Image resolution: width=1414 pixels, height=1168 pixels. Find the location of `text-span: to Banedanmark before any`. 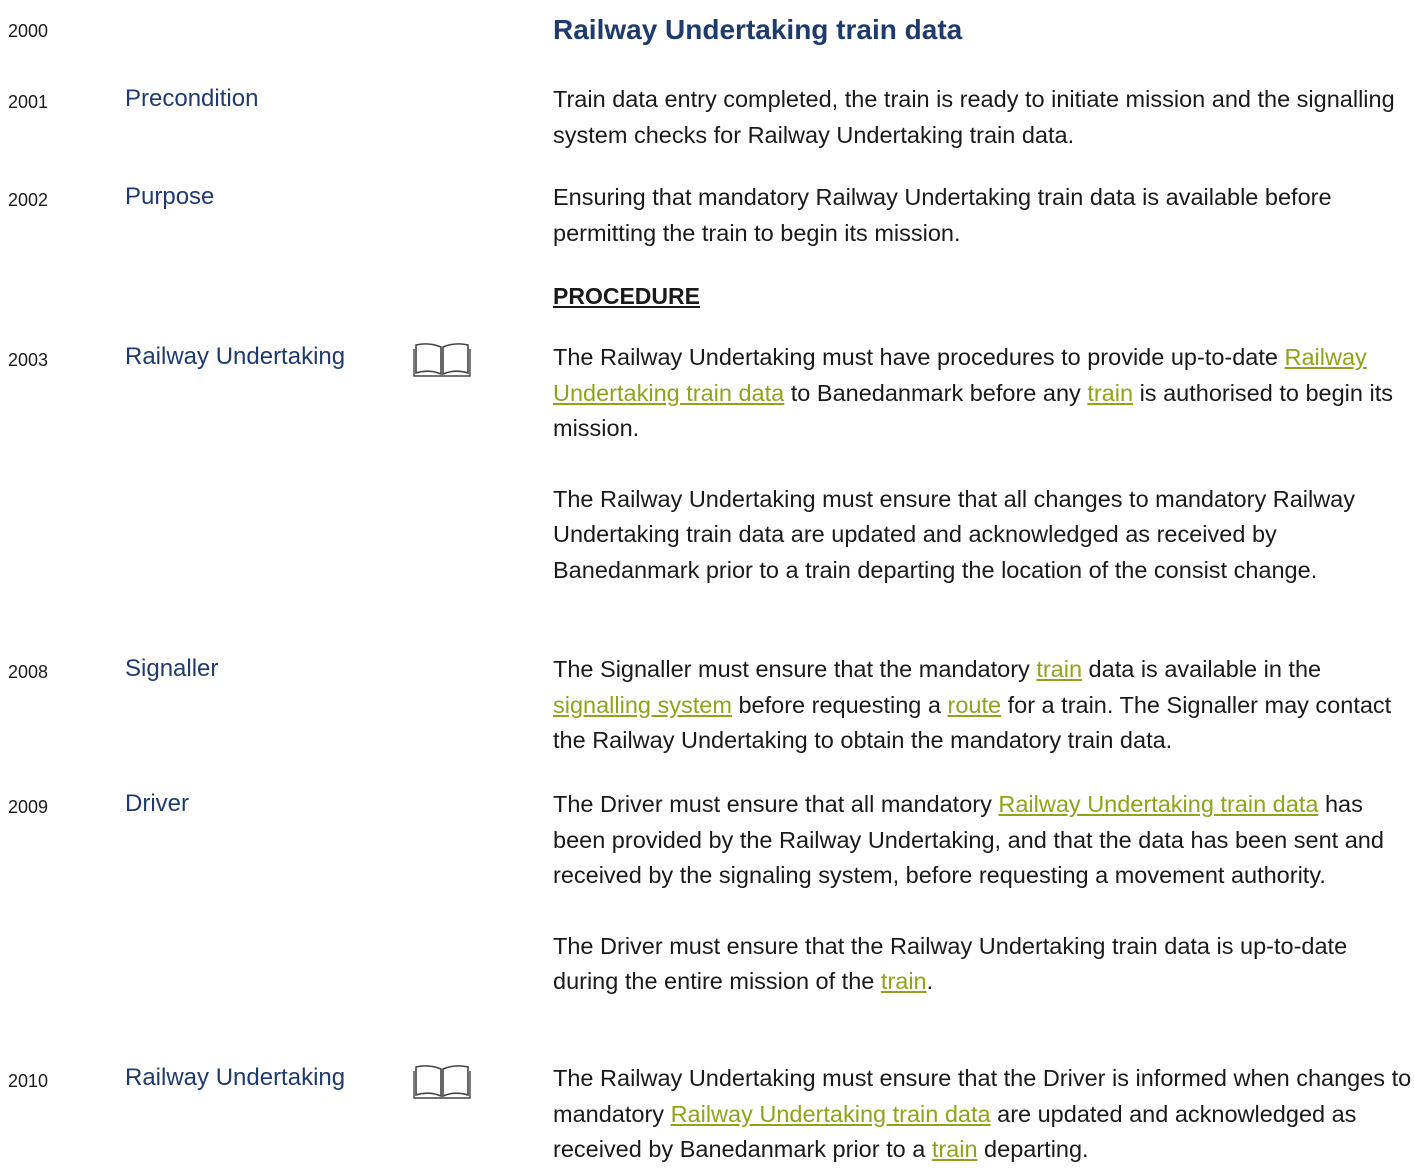

text-span: to Banedanmark before any is located at coordinates (936, 392).